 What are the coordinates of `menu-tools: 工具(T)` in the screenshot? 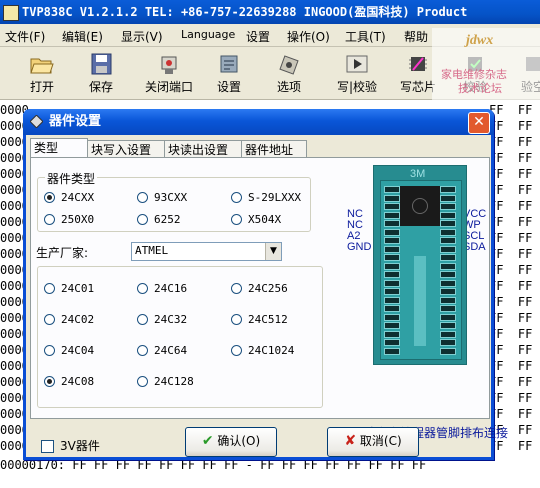 It's located at (365, 36).